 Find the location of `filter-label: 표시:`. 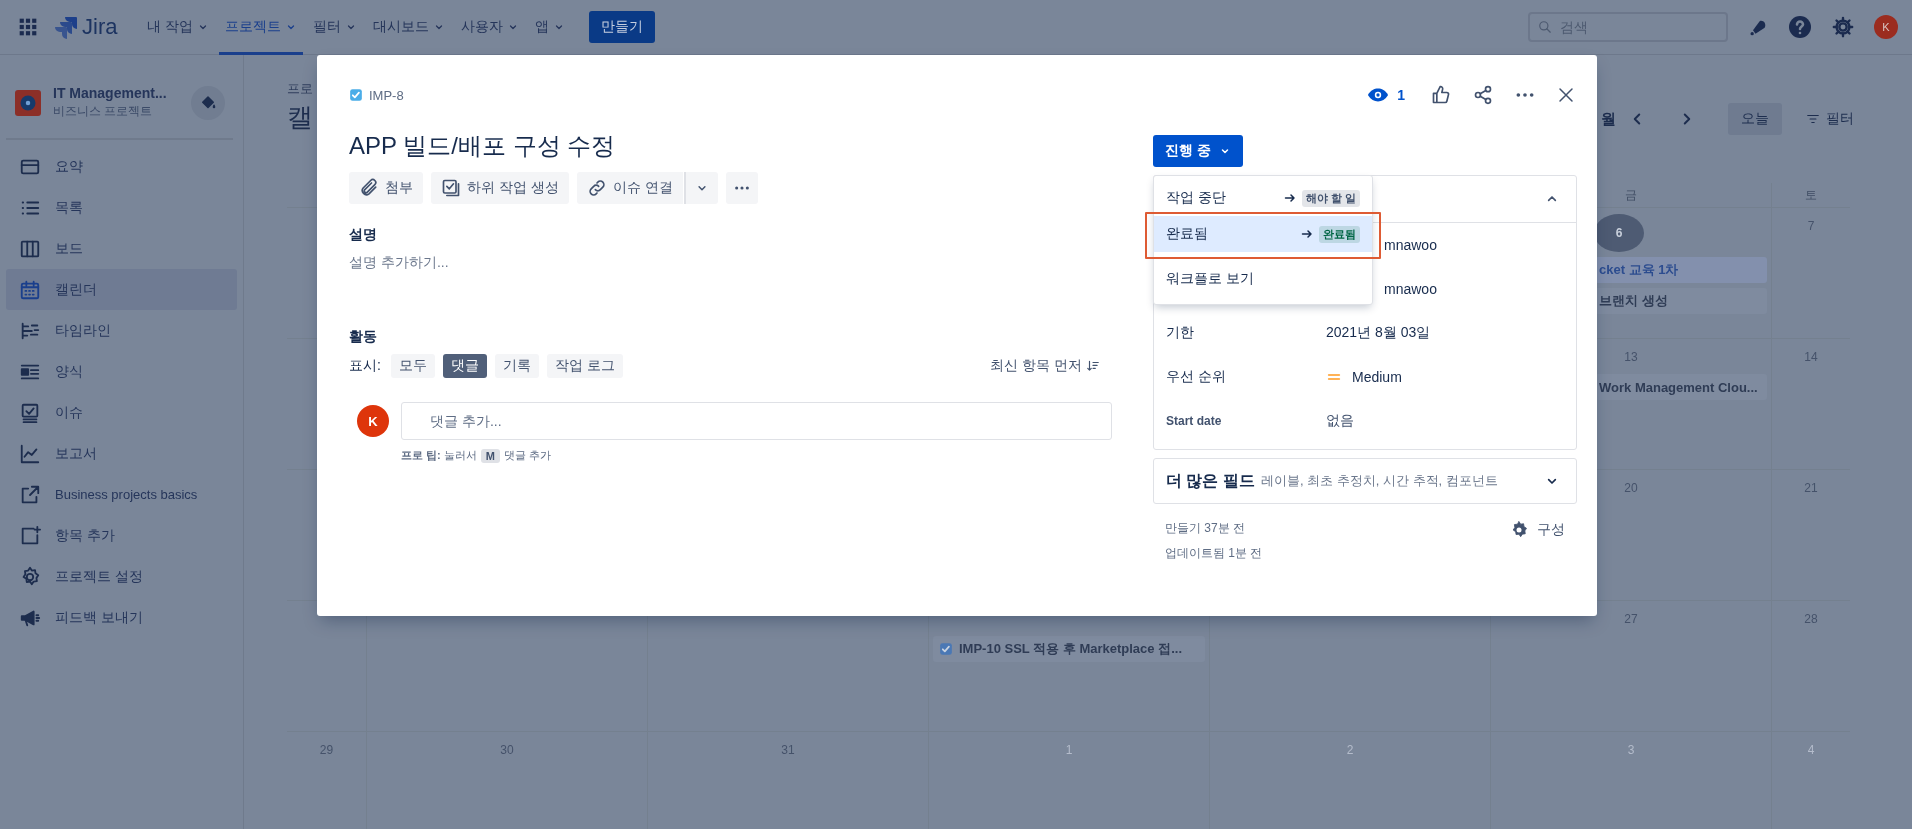

filter-label: 표시: is located at coordinates (365, 366).